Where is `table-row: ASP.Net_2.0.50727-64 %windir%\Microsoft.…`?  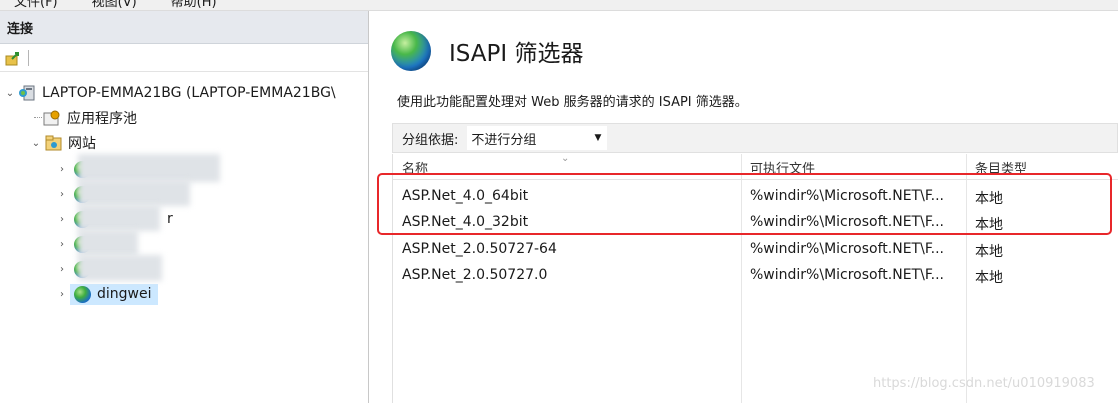 table-row: ASP.Net_2.0.50727-64 %windir%\Microsoft.… is located at coordinates (755, 250).